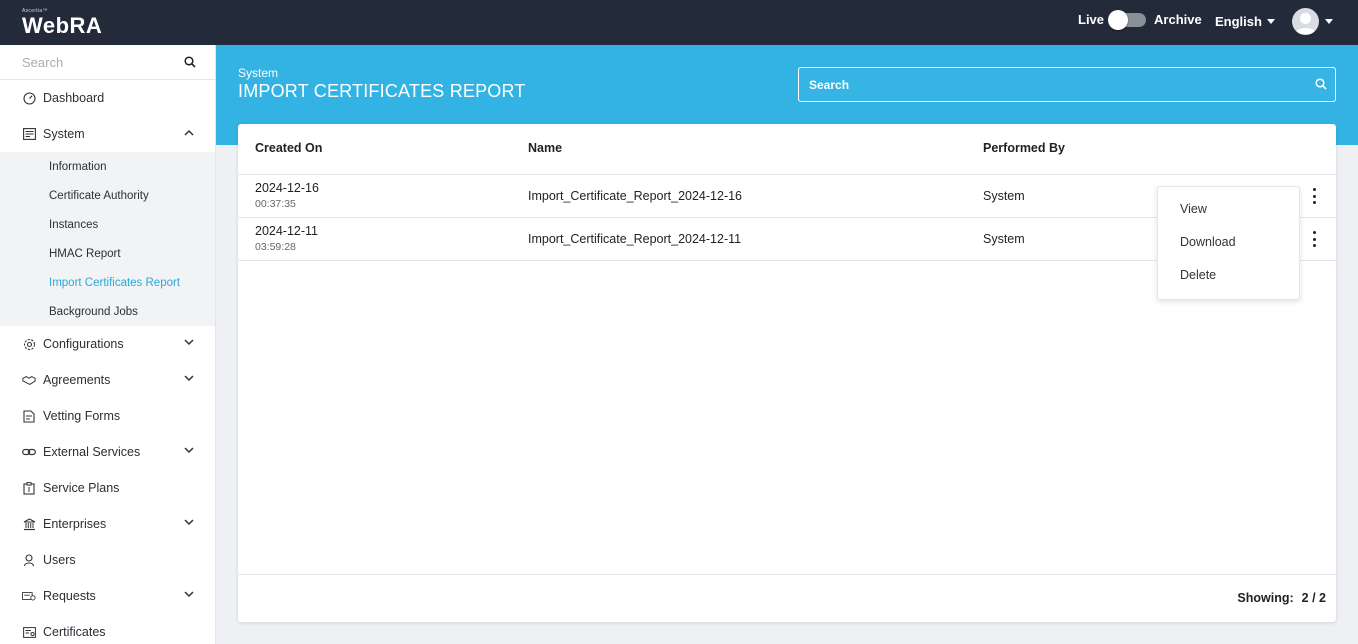 This screenshot has width=1358, height=644. Describe the element at coordinates (107, 98) in the screenshot. I see `sidebar-item-dashboard: Dashboard` at that location.